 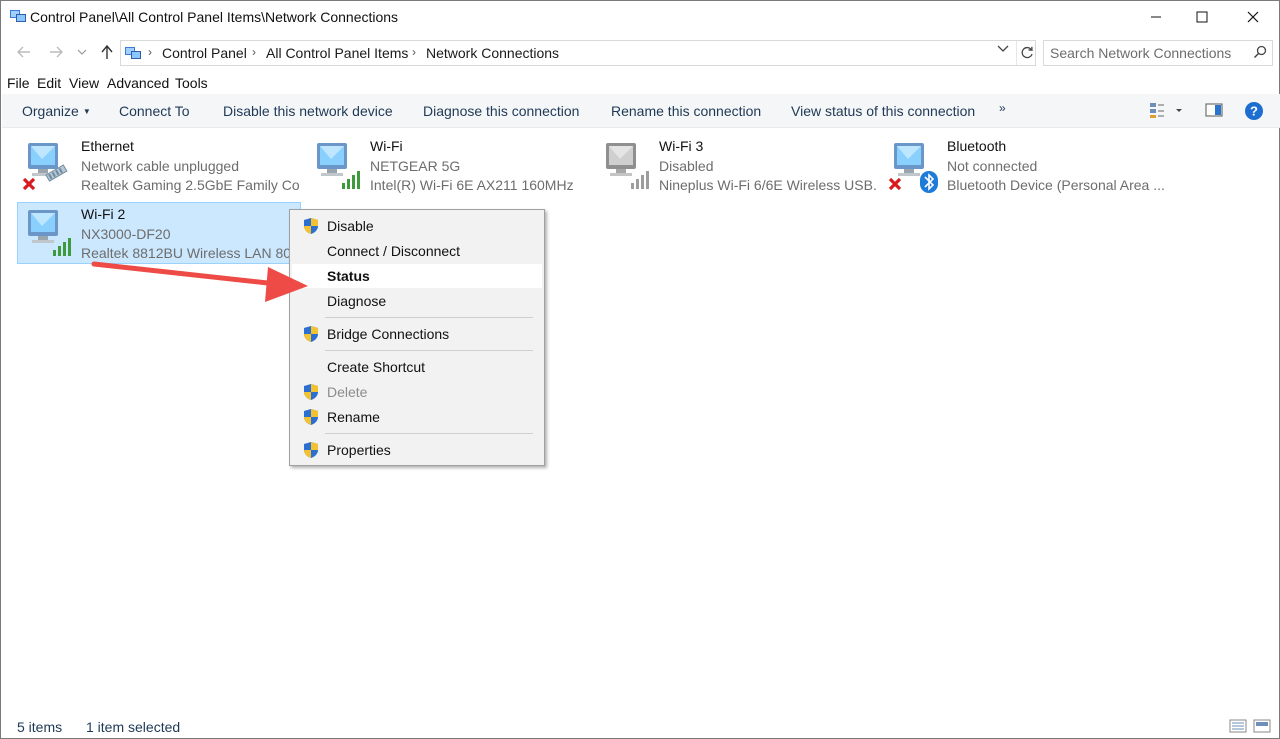 I want to click on annotation-arrow, so click(x=199, y=281).